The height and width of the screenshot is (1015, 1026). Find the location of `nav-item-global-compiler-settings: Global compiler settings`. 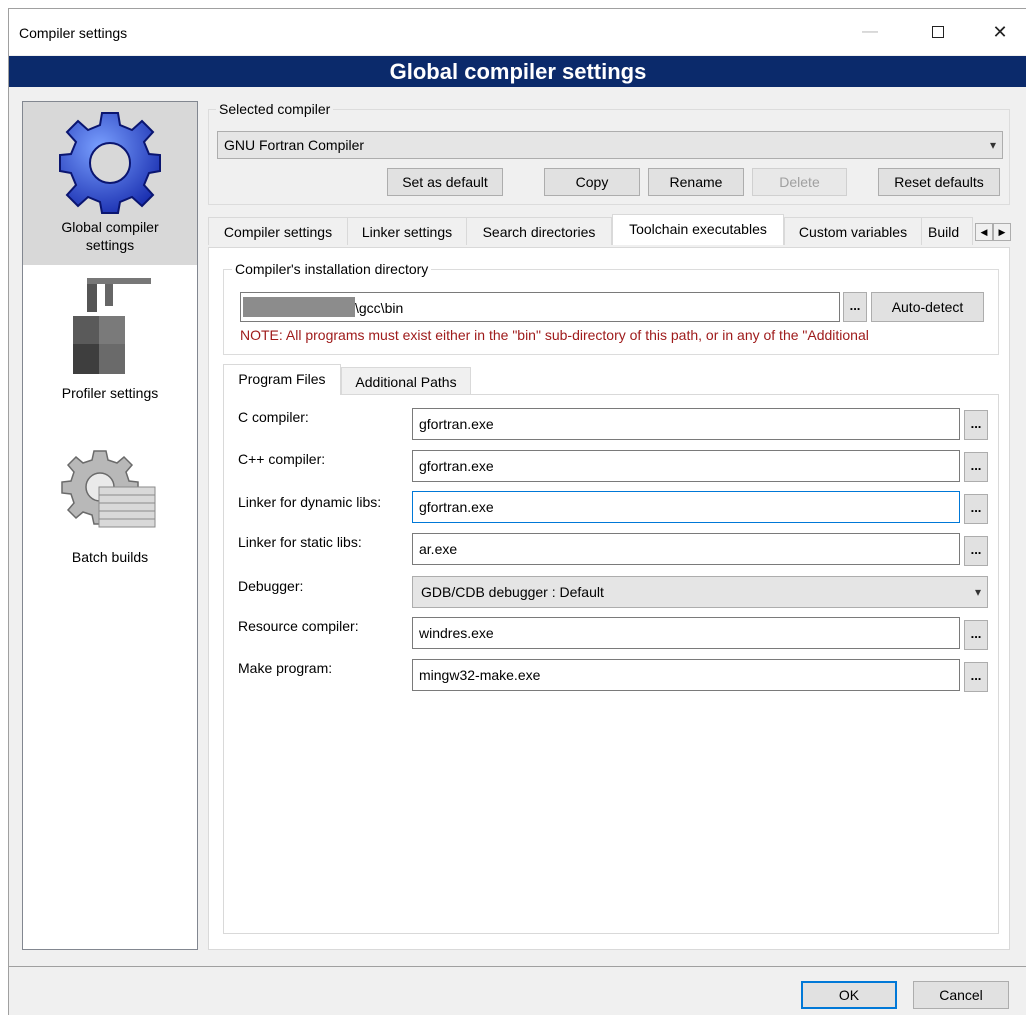

nav-item-global-compiler-settings: Global compiler settings is located at coordinates (110, 183).